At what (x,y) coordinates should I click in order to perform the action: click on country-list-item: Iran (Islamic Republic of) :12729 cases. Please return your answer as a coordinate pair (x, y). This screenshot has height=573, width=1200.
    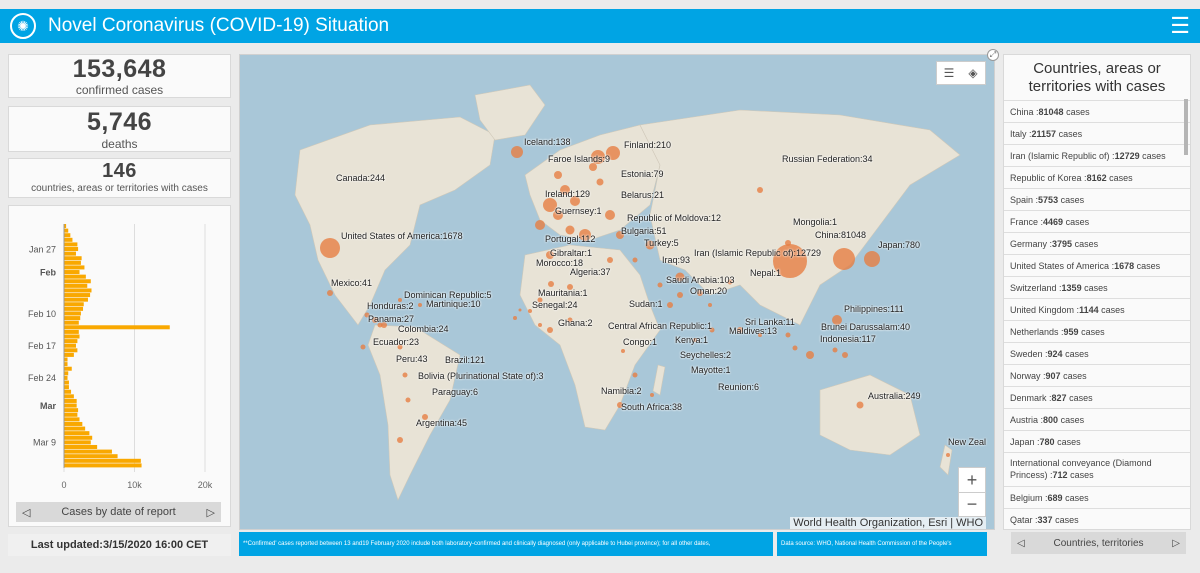
    Looking at the image, I should click on (1097, 155).